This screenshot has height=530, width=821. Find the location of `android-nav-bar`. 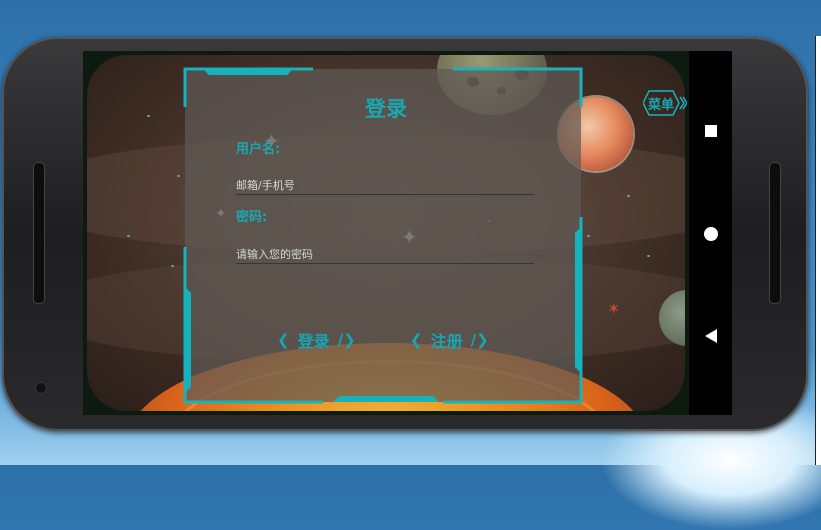

android-nav-bar is located at coordinates (710, 233).